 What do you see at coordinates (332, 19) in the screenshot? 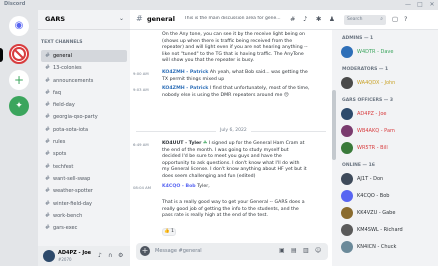
I see `members-icon: ♟` at bounding box center [332, 19].